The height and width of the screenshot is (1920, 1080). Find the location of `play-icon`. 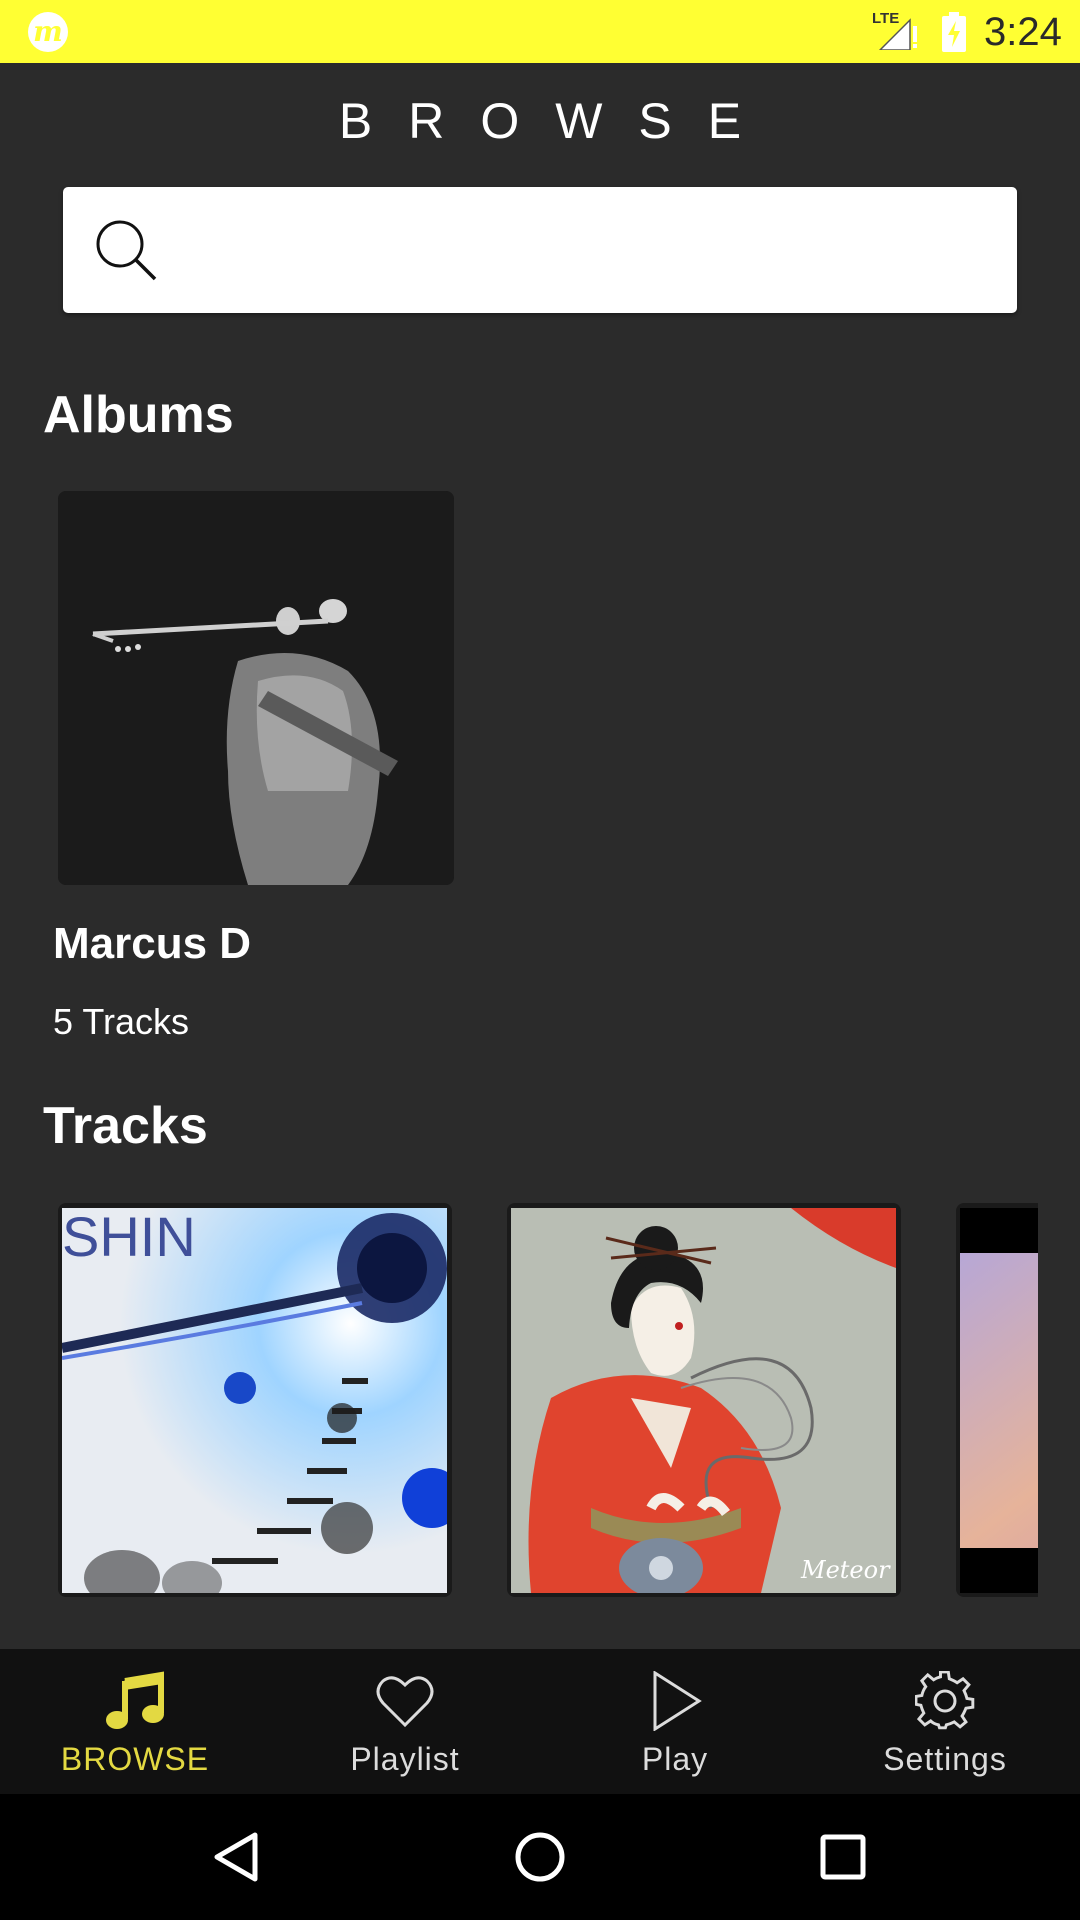

play-icon is located at coordinates (677, 1701).